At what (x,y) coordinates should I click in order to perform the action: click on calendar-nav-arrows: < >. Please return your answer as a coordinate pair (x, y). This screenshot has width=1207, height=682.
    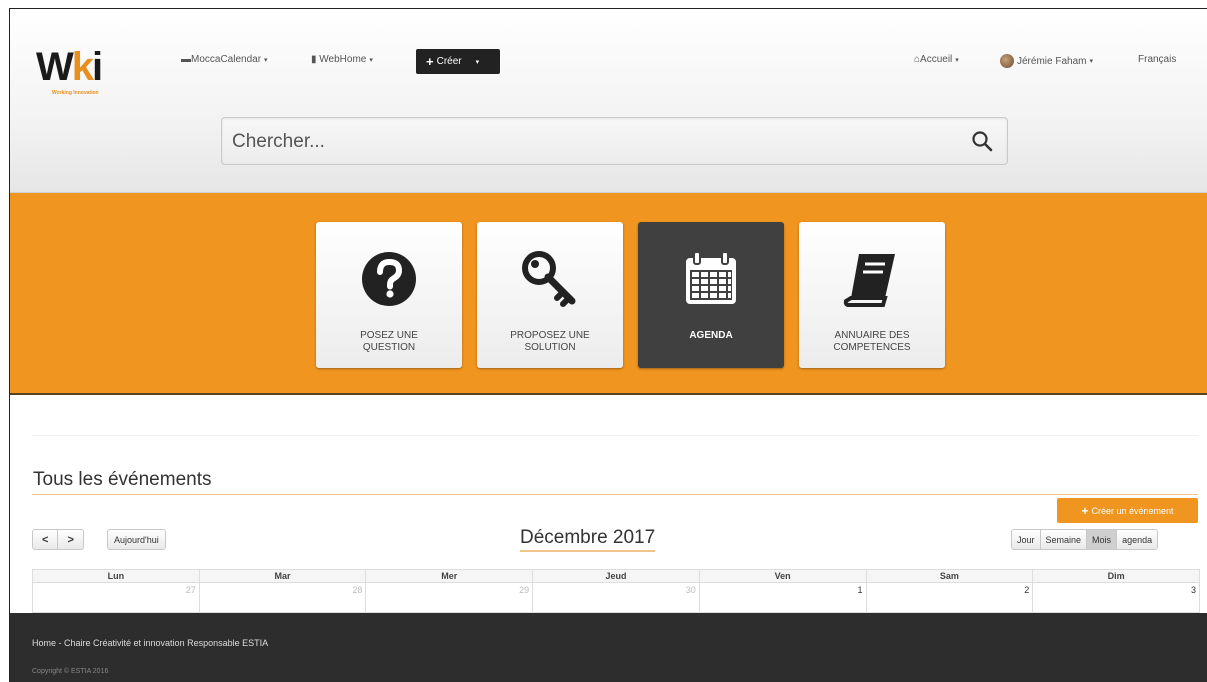
    Looking at the image, I should click on (58, 539).